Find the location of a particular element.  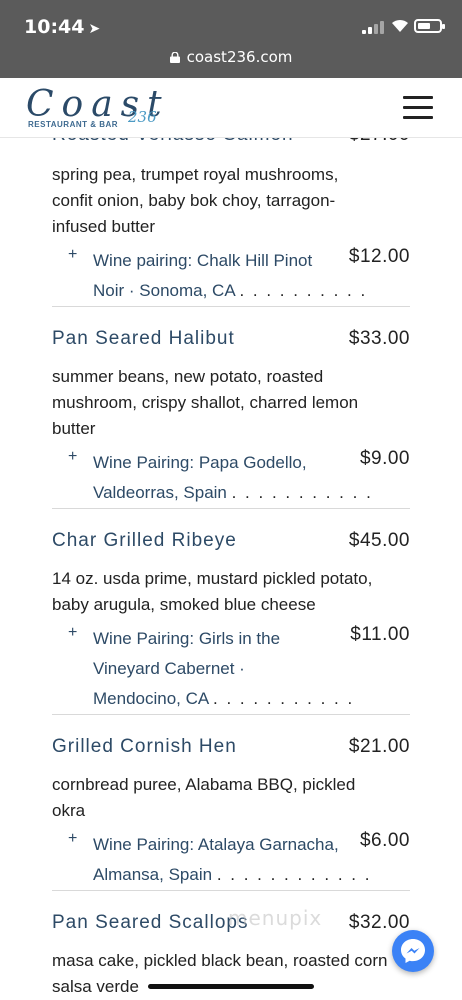

status-time: 10:44 ➤ is located at coordinates (62, 27).